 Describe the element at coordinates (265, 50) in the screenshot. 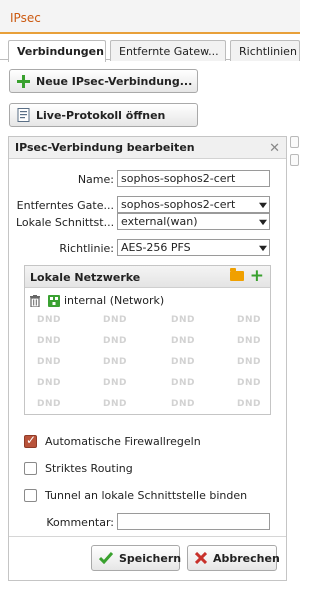

I see `tab-policies: Richtlinien` at that location.